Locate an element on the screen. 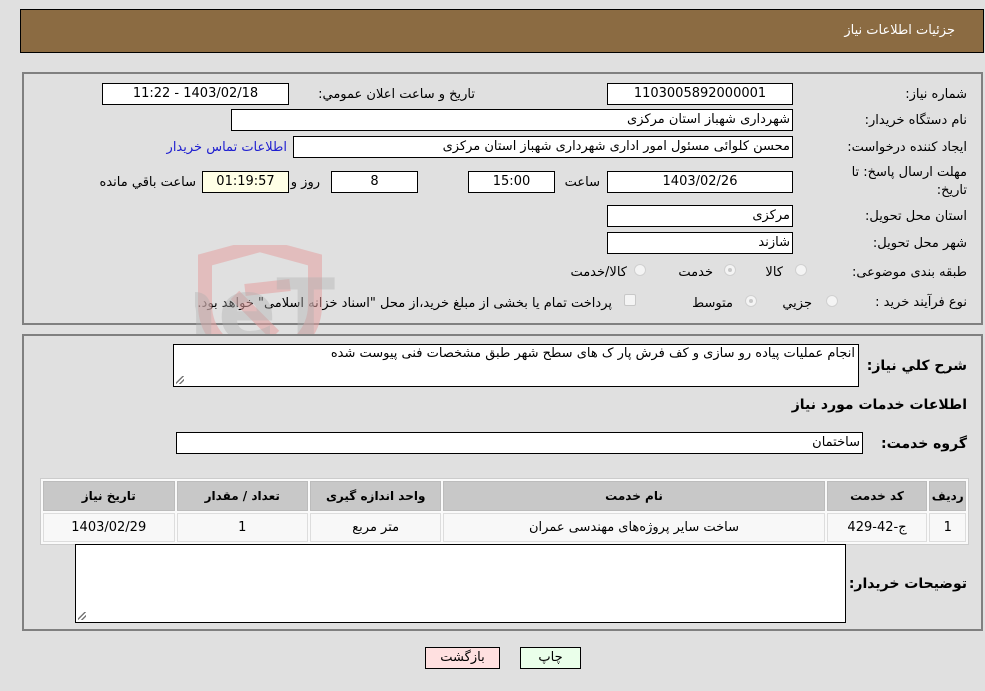 The height and width of the screenshot is (691, 985). treasury-checkbox is located at coordinates (630, 300).